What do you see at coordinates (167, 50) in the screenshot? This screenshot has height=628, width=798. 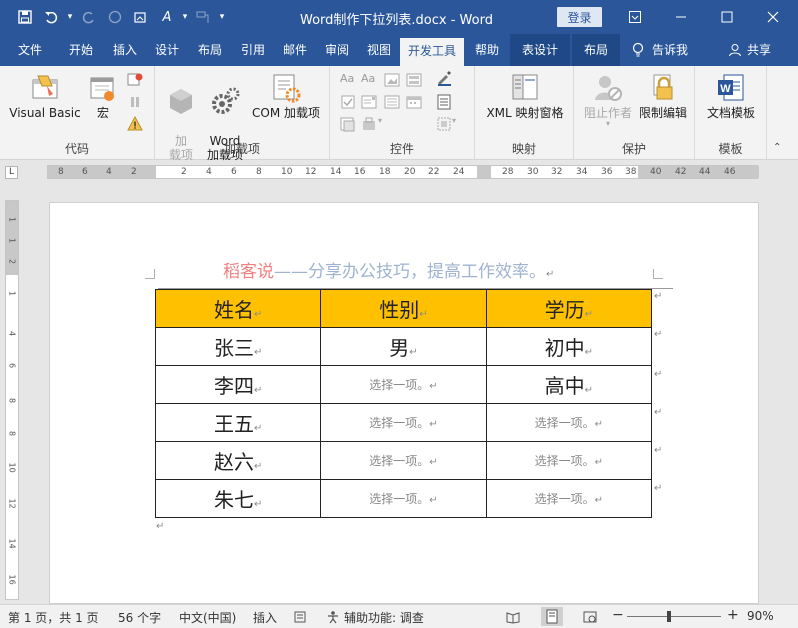 I see `tab-design: 设计` at bounding box center [167, 50].